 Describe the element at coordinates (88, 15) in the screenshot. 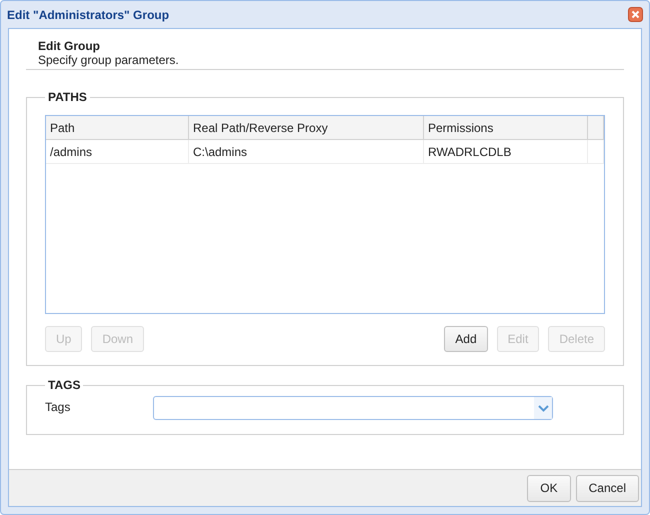

I see `window-title: Edit "Administrators" Group` at that location.